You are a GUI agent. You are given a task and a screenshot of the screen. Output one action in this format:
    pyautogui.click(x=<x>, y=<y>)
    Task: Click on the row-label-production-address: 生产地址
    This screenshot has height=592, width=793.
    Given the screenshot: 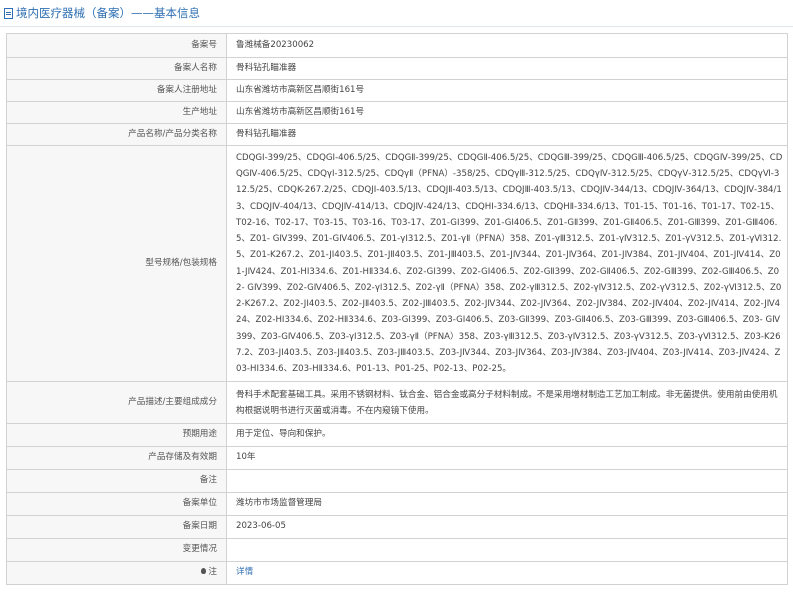 What is the action you would take?
    pyautogui.click(x=116, y=112)
    